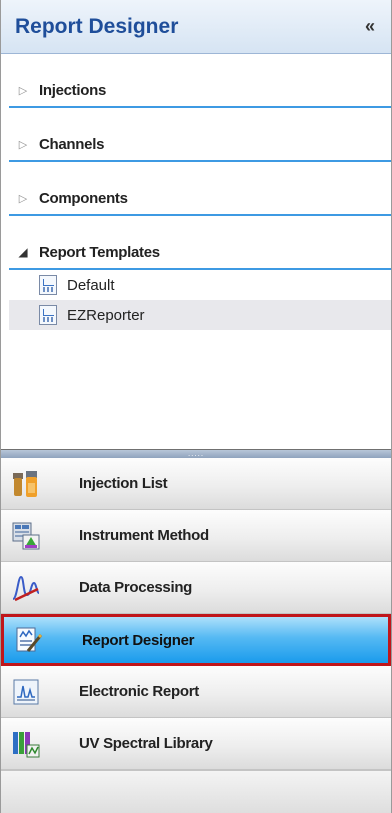 The width and height of the screenshot is (392, 813). Describe the element at coordinates (123, 483) in the screenshot. I see `nav-label: Injection List` at that location.